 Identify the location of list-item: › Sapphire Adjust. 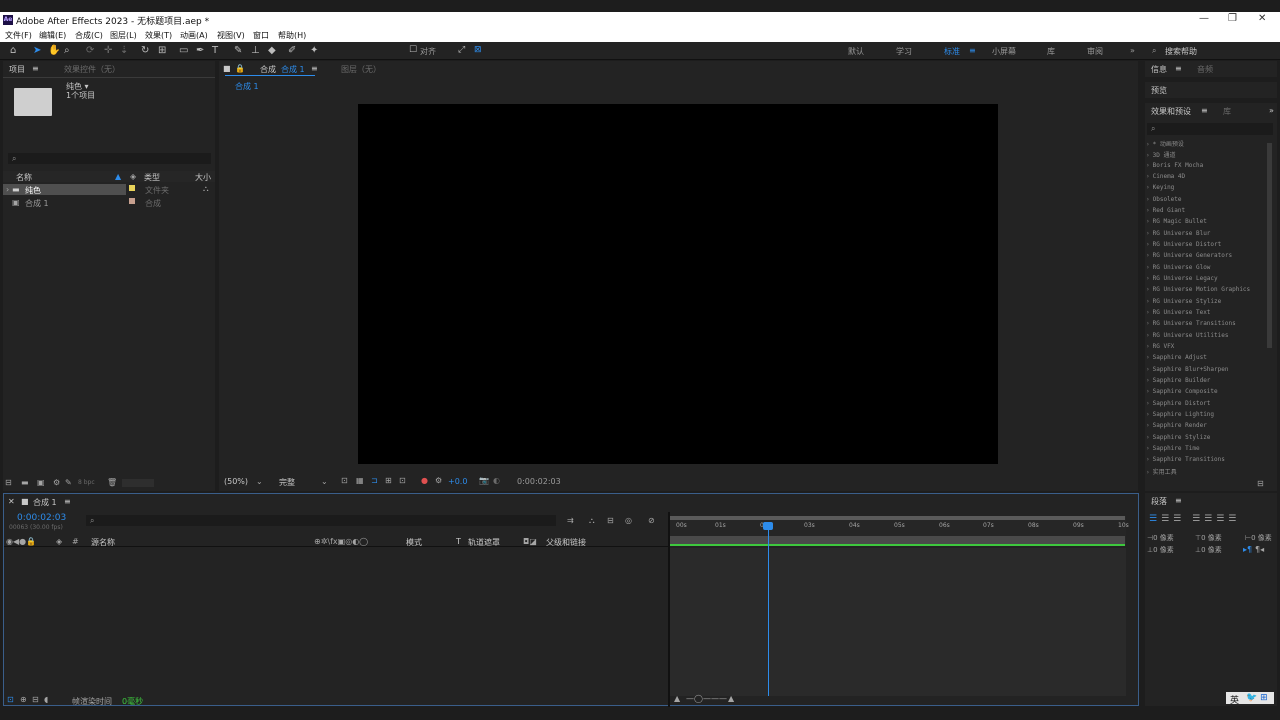
(1176, 357).